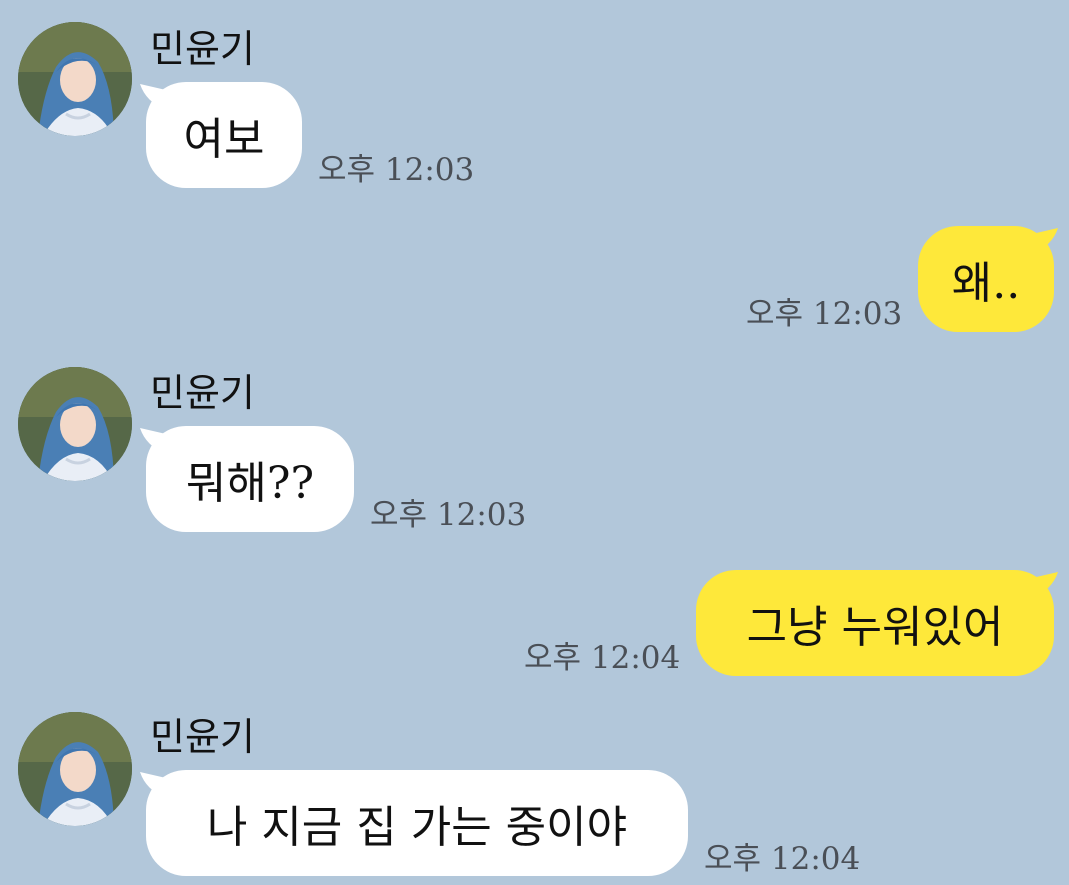 This screenshot has width=1069, height=885. I want to click on message-text: 나 지금 집 가는 중이야, so click(417, 827).